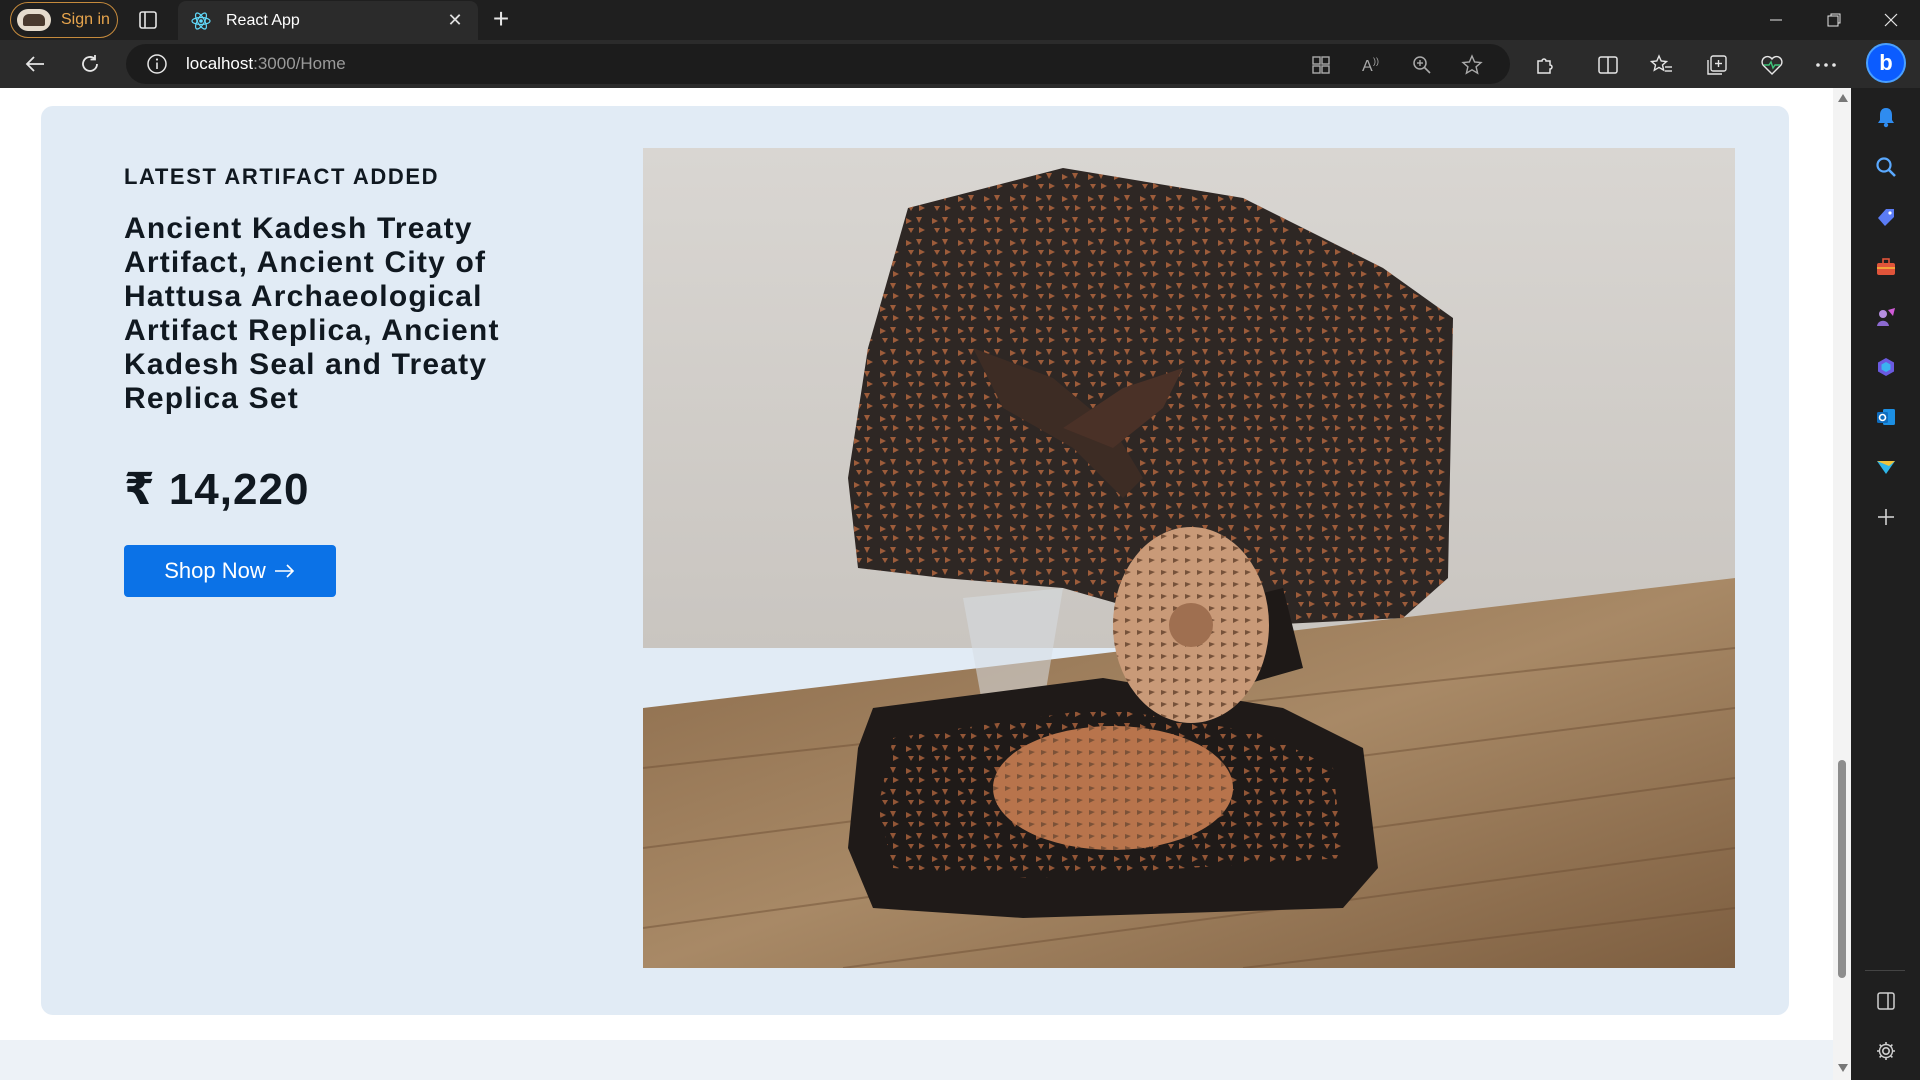  Describe the element at coordinates (1886, 217) in the screenshot. I see `shopping-tag-icon` at that location.